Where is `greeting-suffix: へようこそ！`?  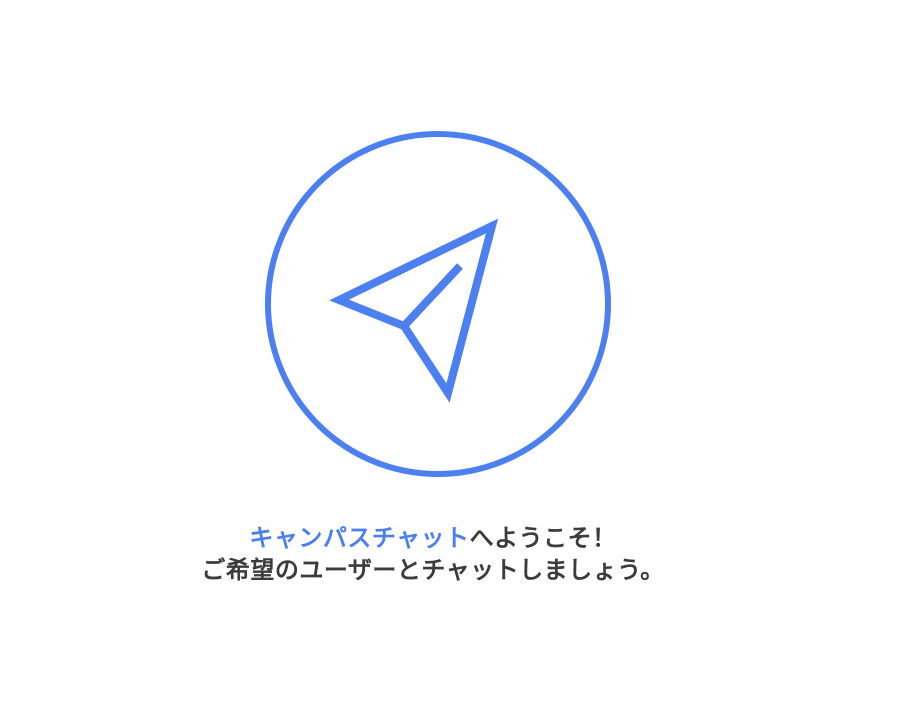
greeting-suffix: へようこそ！ is located at coordinates (543, 538).